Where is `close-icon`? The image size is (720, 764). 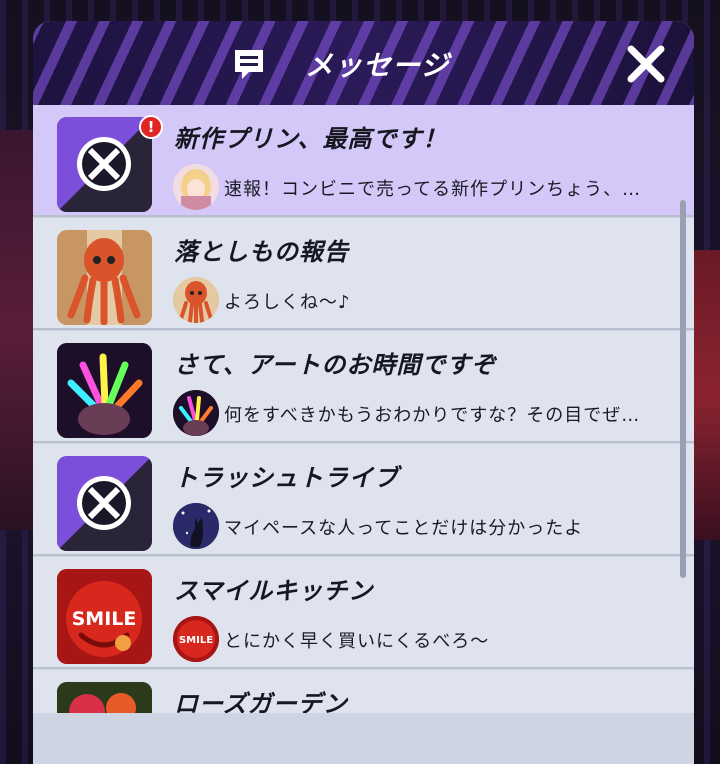
close-icon is located at coordinates (646, 64).